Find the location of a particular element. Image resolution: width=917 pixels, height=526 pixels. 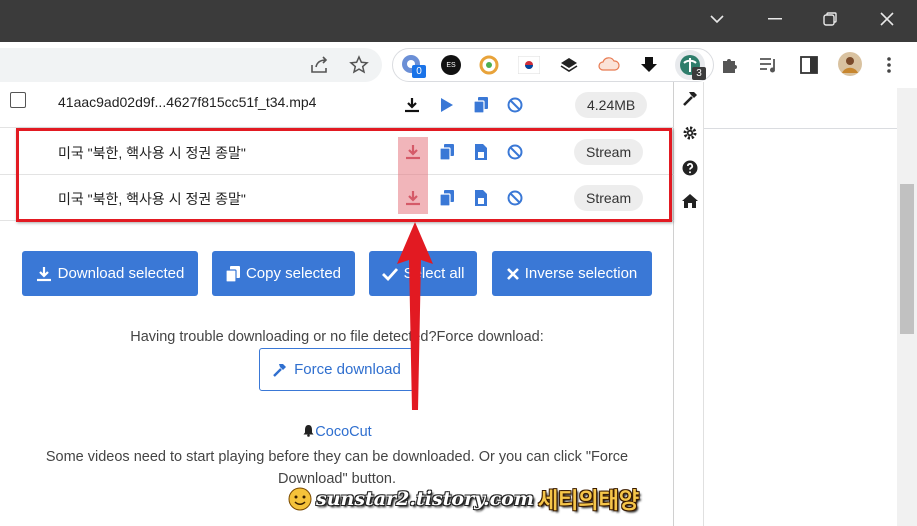

extension-download-arrow-icon is located at coordinates (649, 65).